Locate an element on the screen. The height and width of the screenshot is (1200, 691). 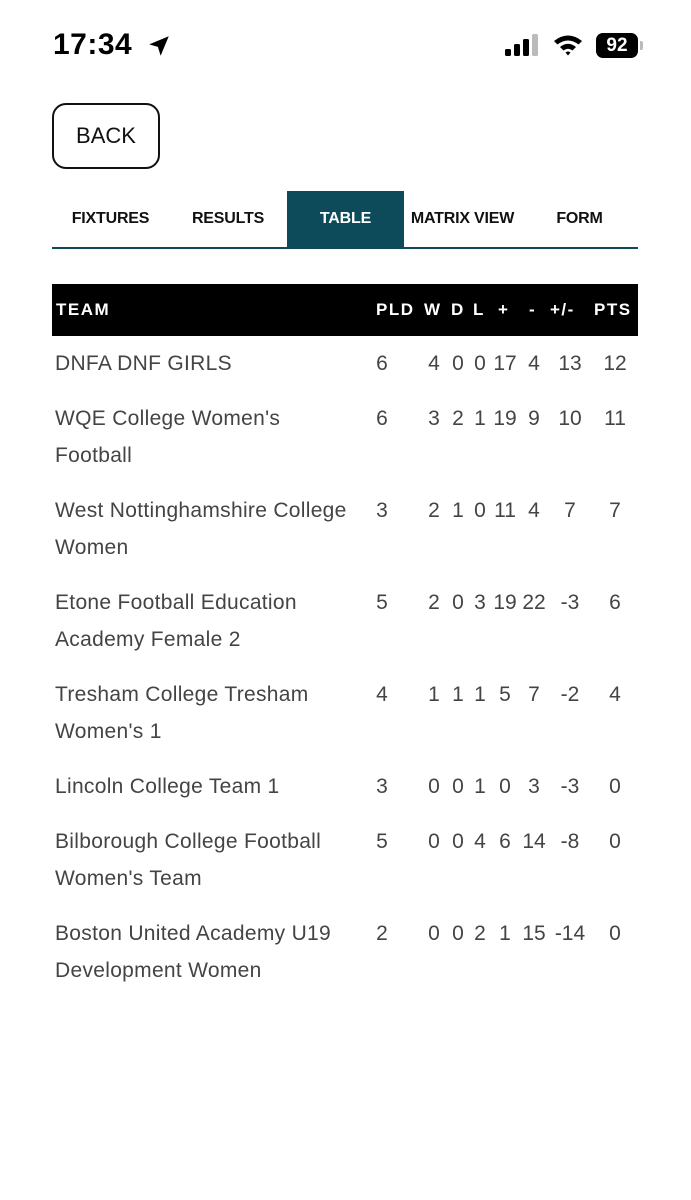
goal-difference: 13 is located at coordinates (570, 363).